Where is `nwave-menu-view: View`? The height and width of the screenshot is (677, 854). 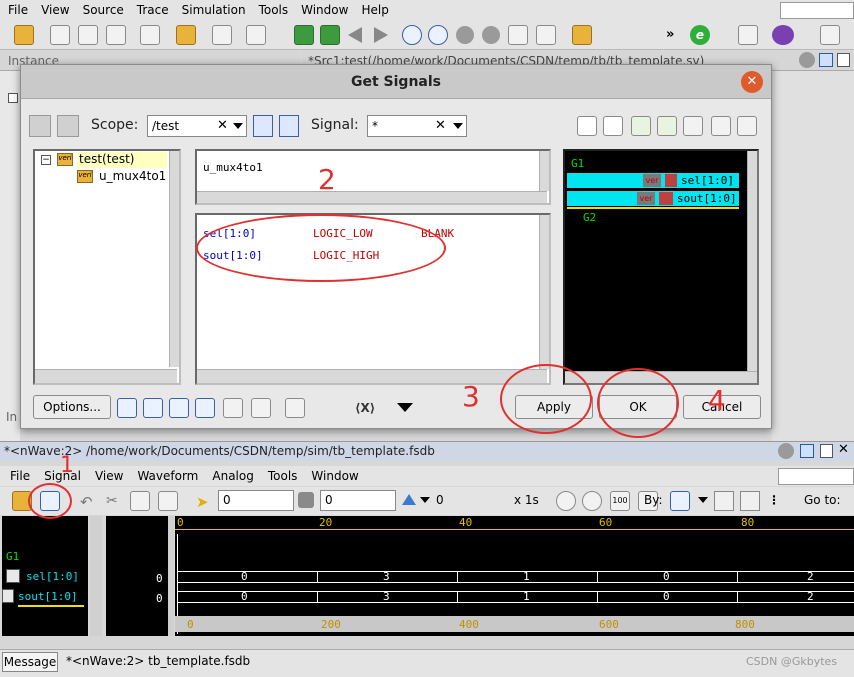
nwave-menu-view: View is located at coordinates (109, 476).